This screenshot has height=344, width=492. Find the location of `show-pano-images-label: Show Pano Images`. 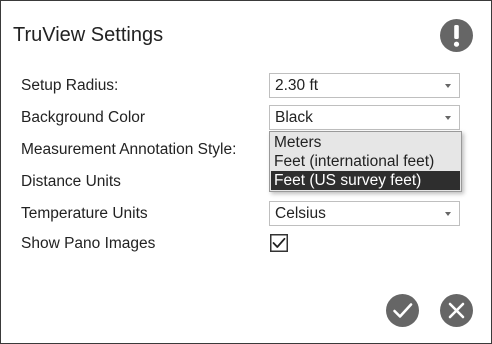

show-pano-images-label: Show Pano Images is located at coordinates (88, 243).